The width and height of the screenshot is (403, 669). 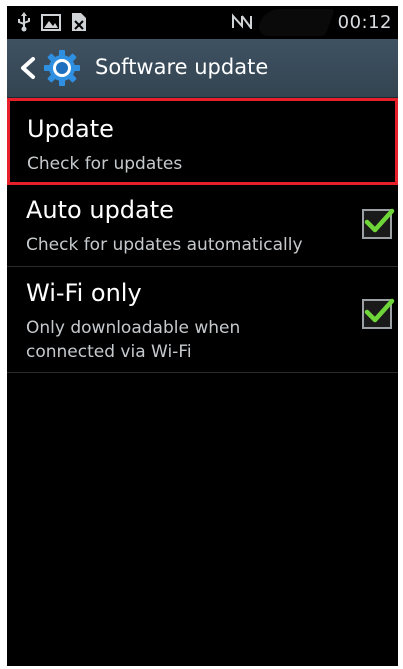 I want to click on image-icon, so click(x=51, y=24).